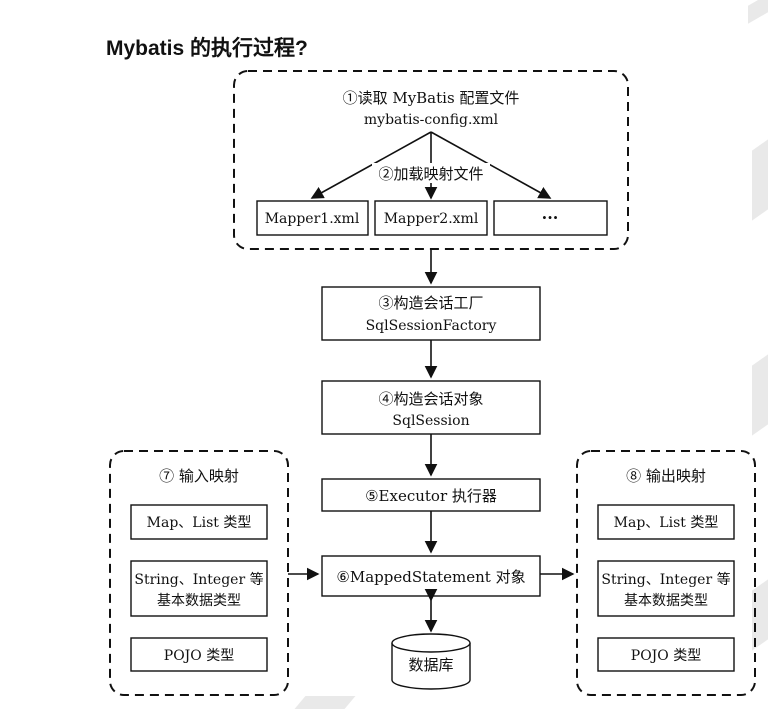  I want to click on mapper3-label: ···, so click(550, 217).